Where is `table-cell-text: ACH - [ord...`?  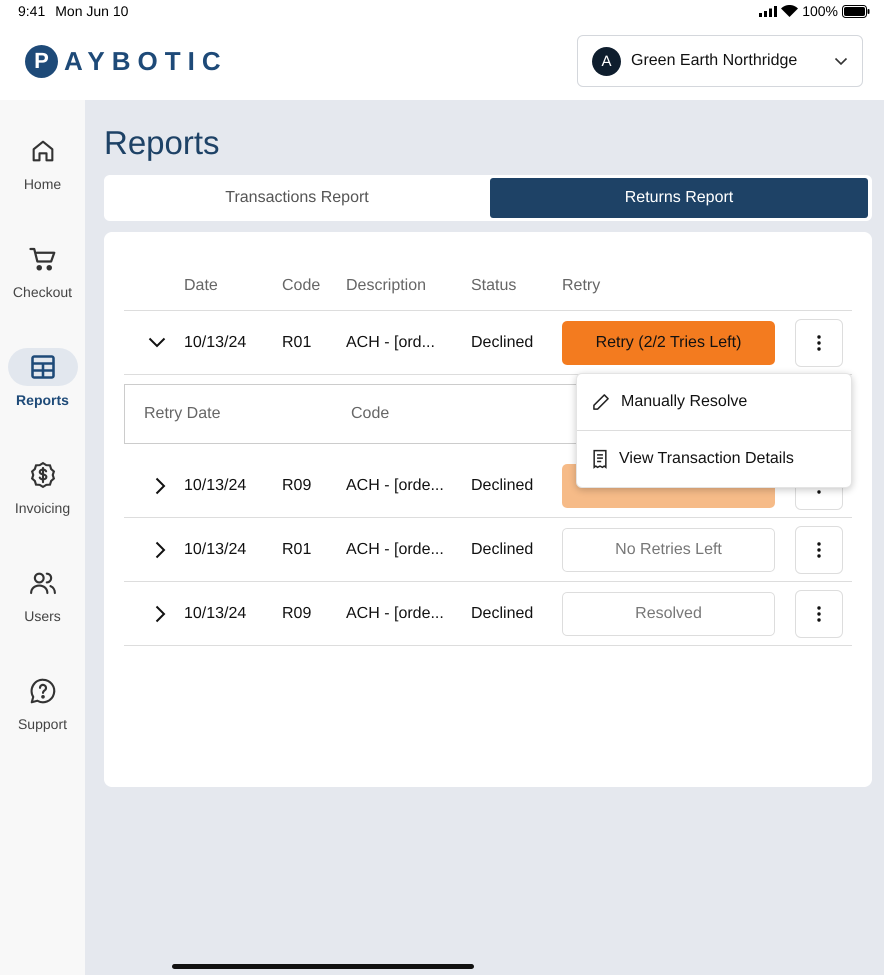
table-cell-text: ACH - [ord... is located at coordinates (391, 343).